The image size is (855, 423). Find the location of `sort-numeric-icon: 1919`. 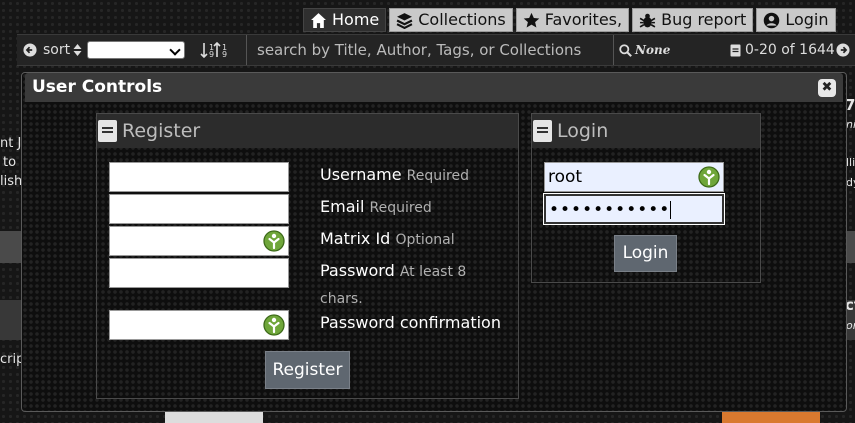

sort-numeric-icon: 1919 is located at coordinates (213, 50).